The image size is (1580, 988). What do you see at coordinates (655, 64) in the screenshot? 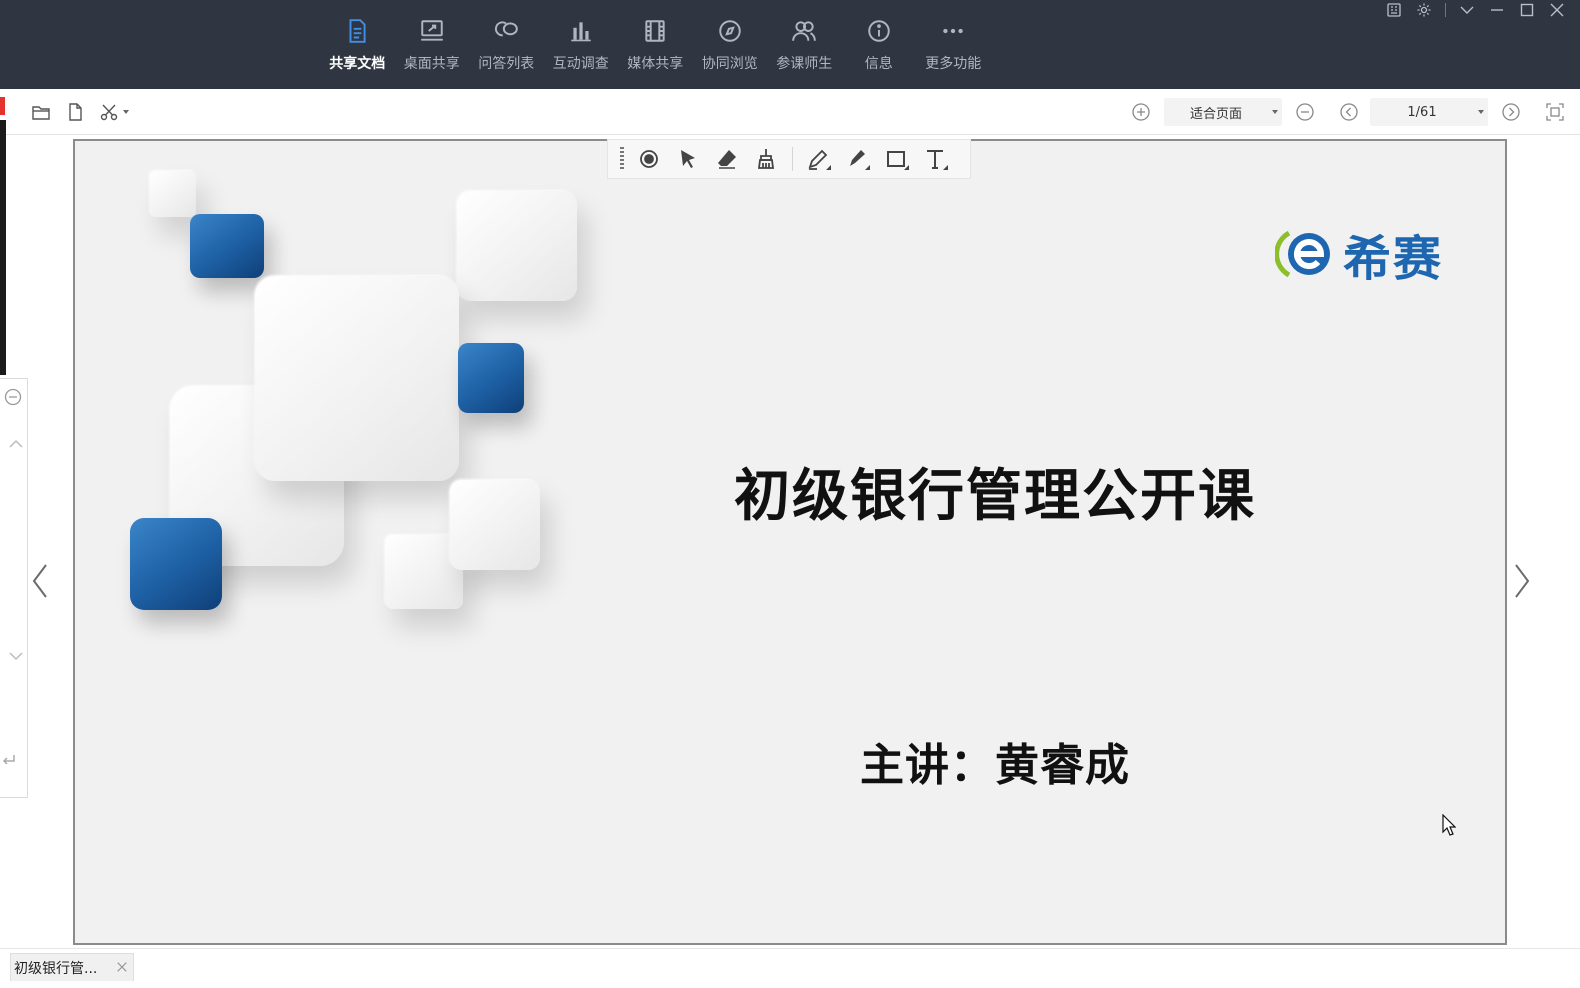
I see `tab-label: 媒体共享` at bounding box center [655, 64].